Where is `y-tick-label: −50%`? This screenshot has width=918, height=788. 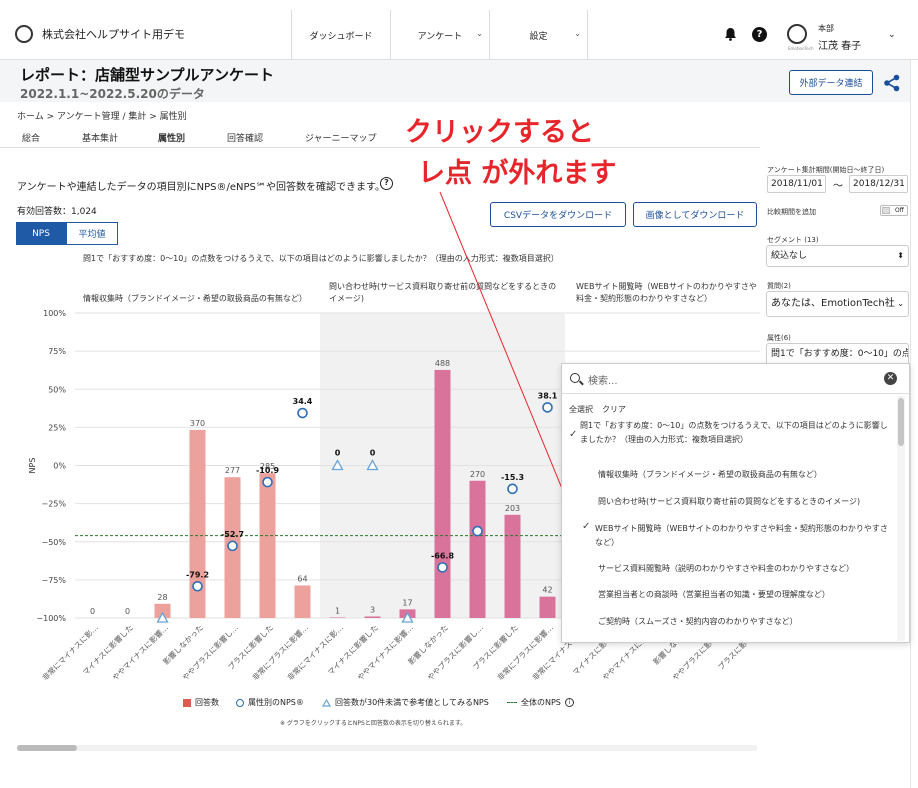
y-tick-label: −50% is located at coordinates (54, 542).